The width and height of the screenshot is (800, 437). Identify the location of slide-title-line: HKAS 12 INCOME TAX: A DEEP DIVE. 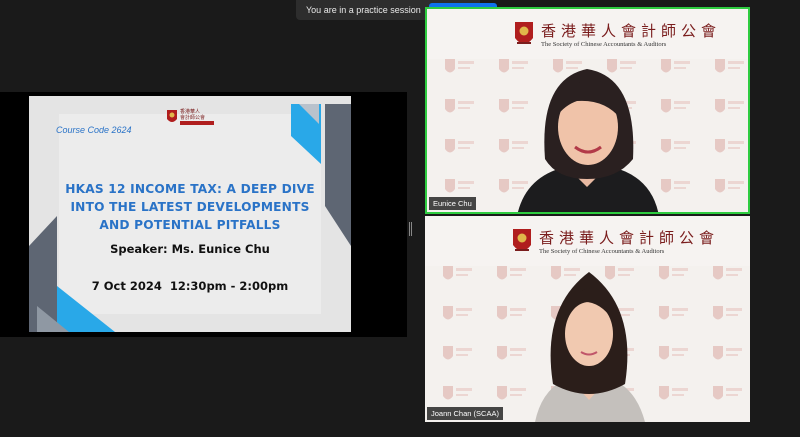
(190, 189).